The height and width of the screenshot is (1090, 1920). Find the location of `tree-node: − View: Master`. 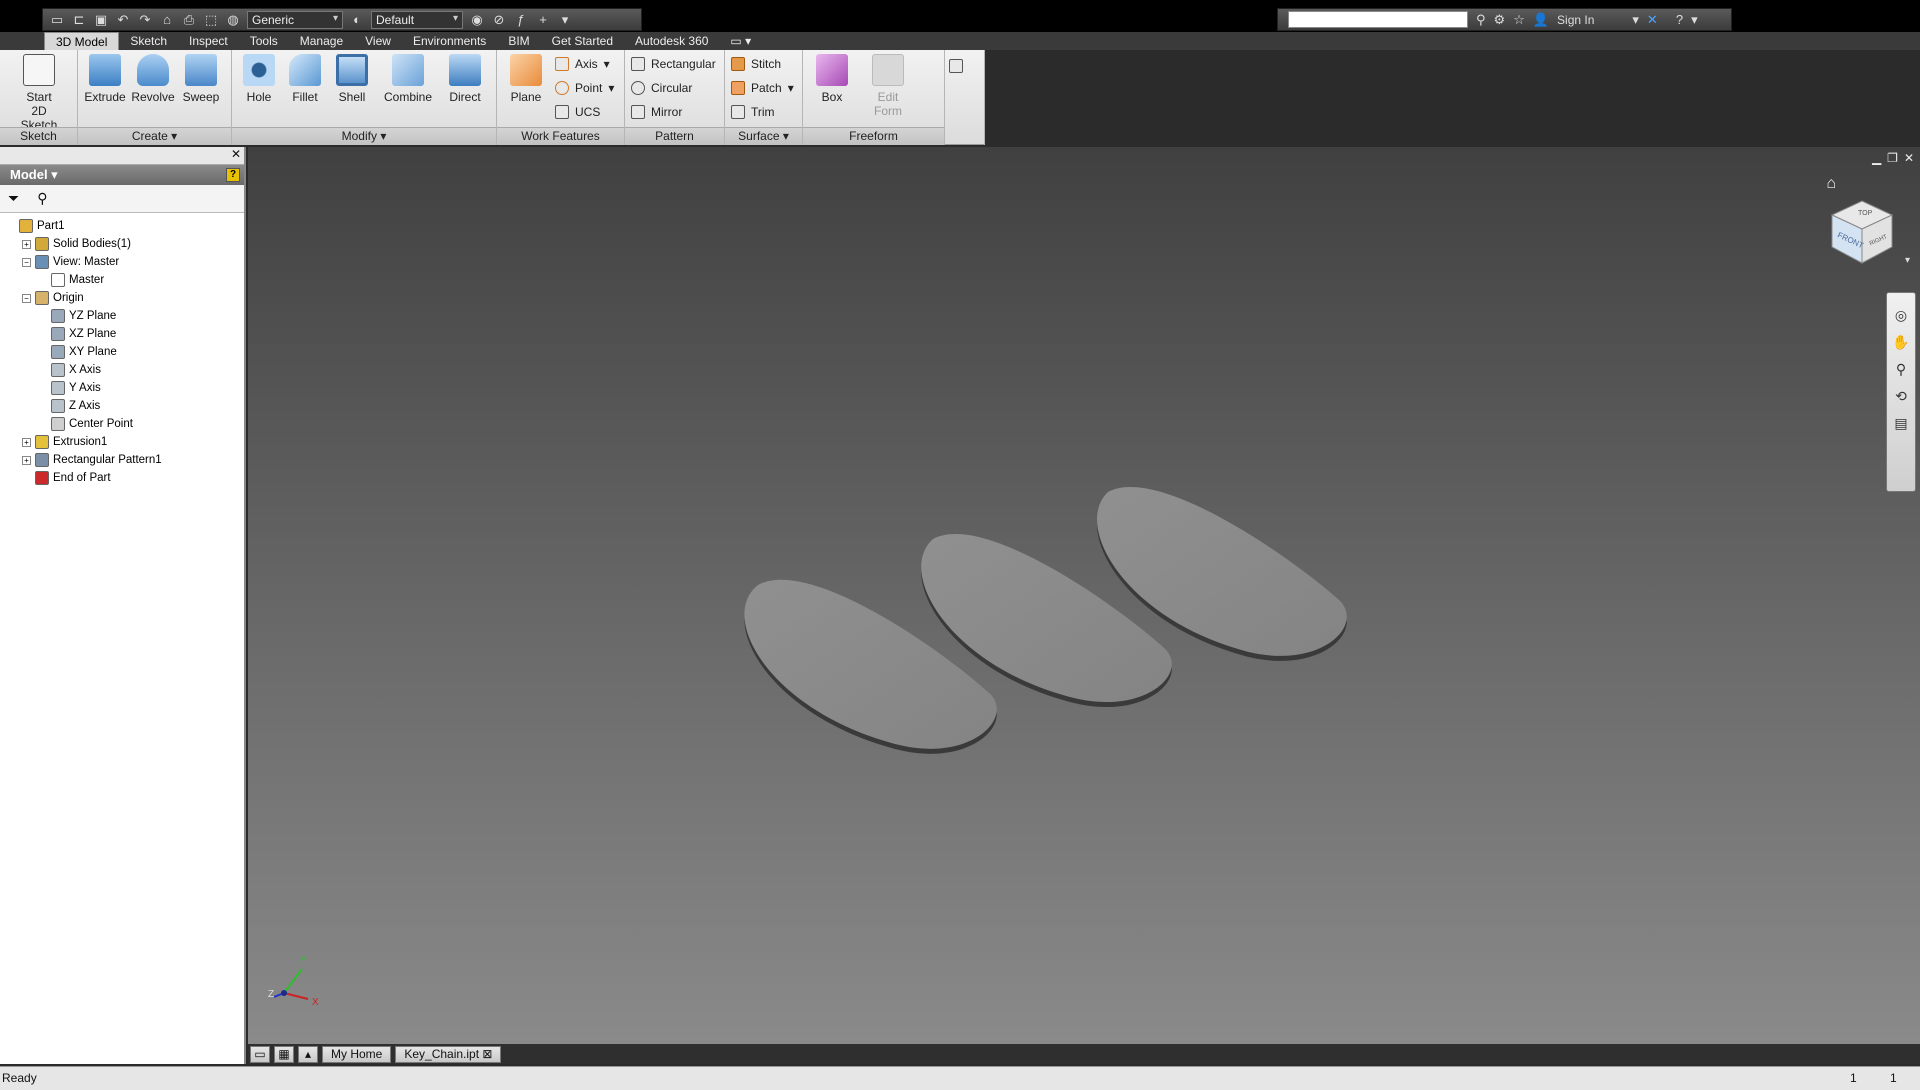

tree-node: − View: Master is located at coordinates (125, 262).